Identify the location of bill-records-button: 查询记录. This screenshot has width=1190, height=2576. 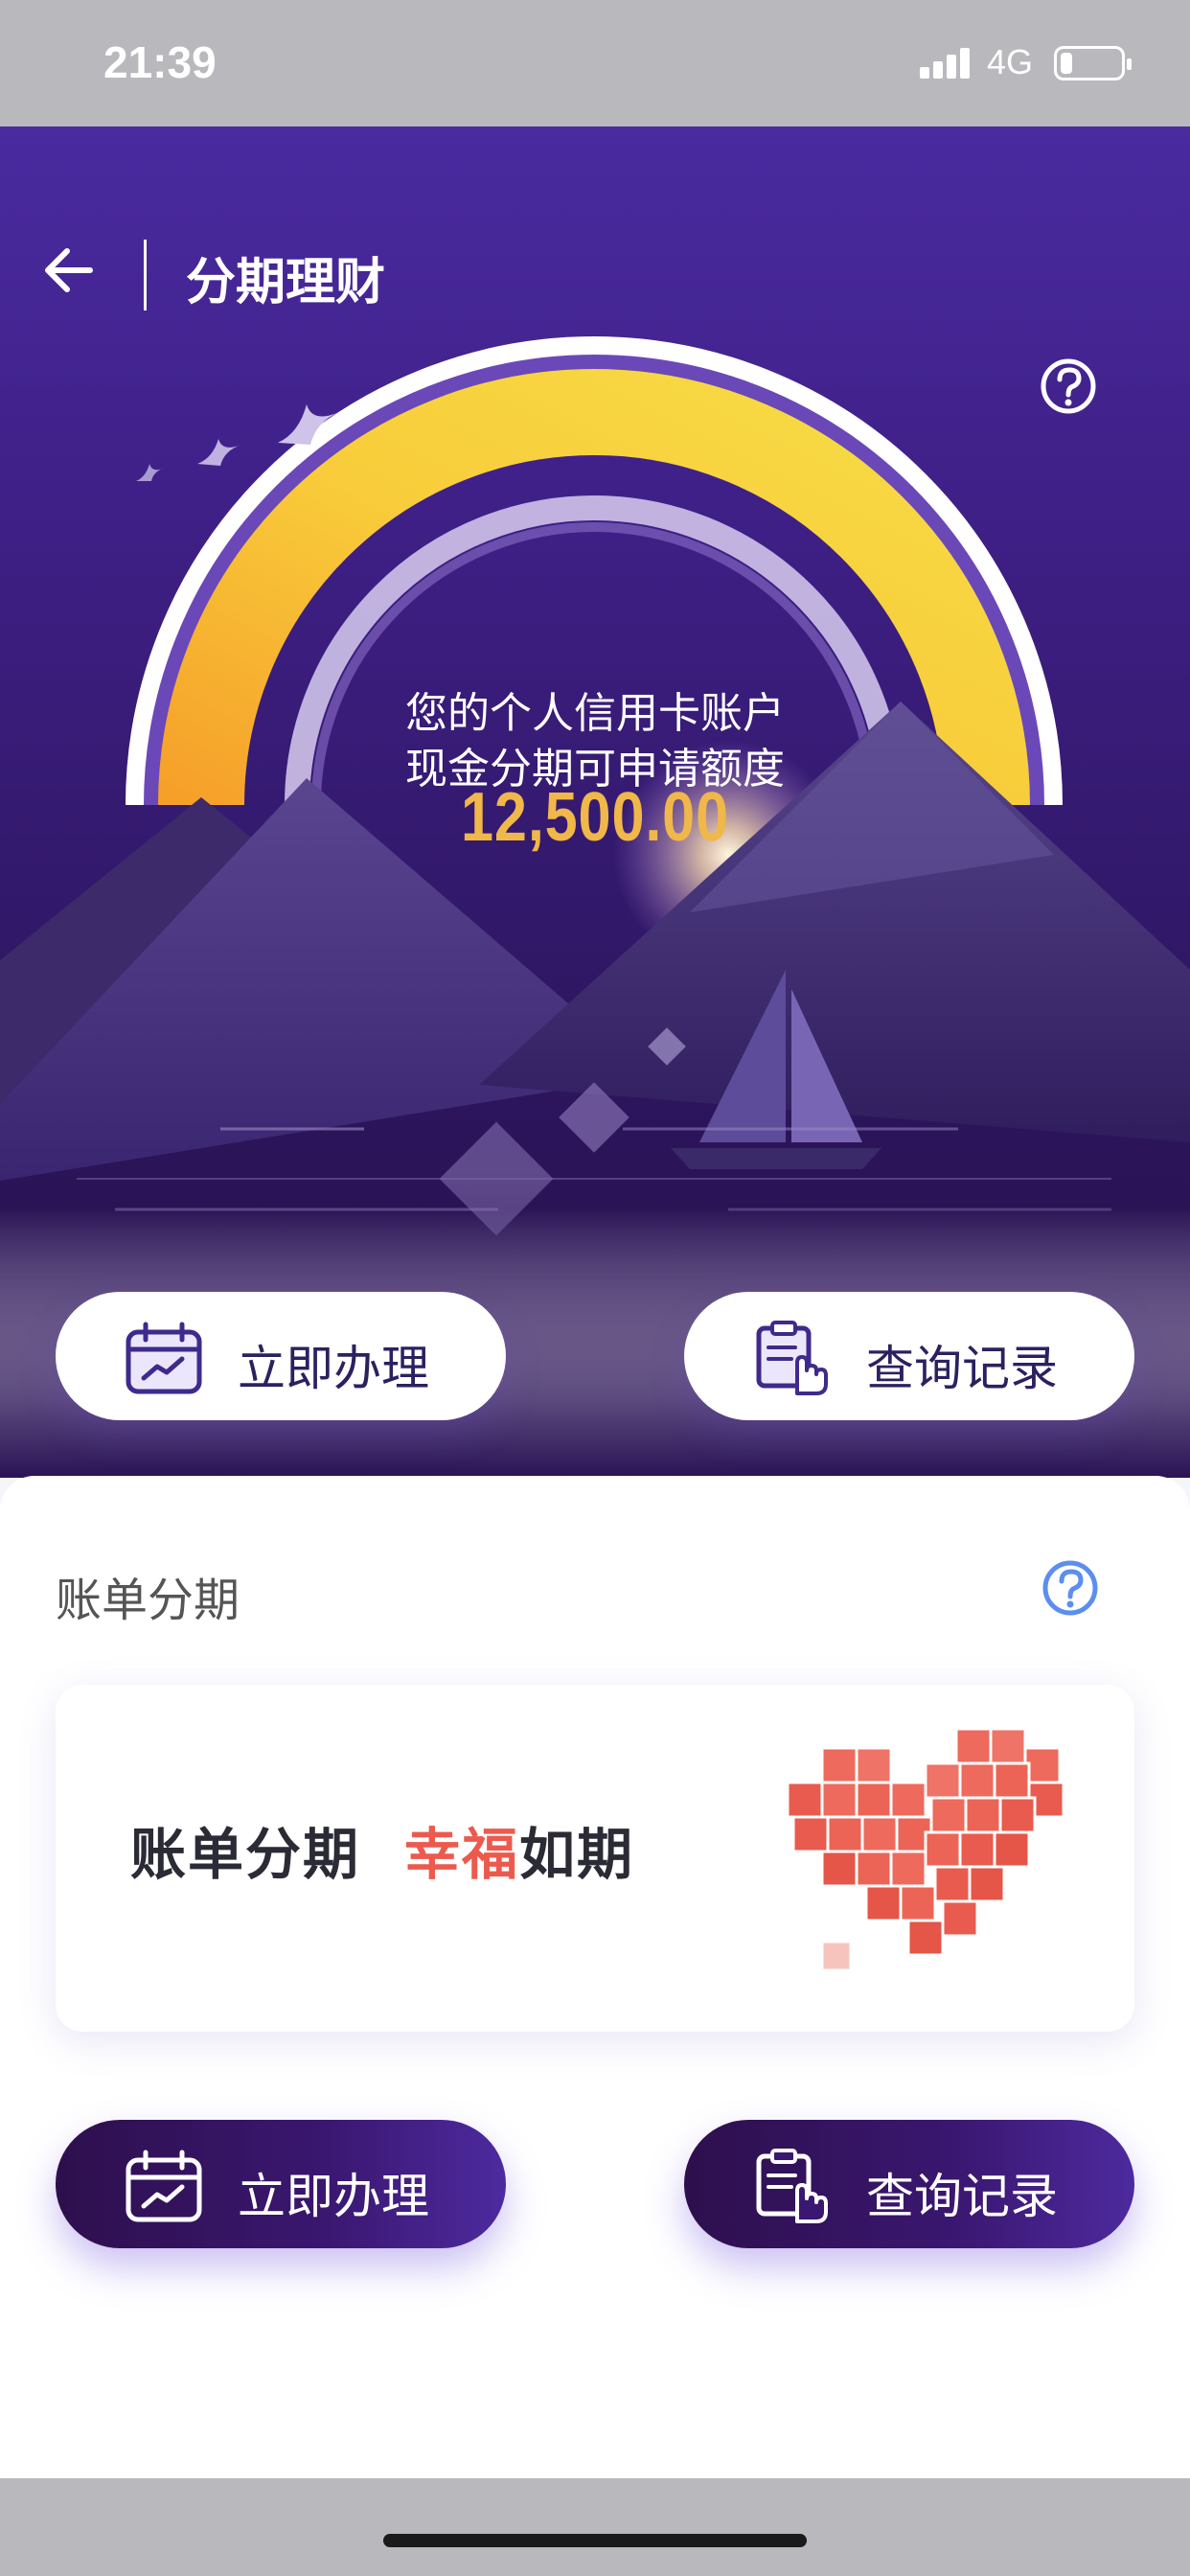
(909, 2184).